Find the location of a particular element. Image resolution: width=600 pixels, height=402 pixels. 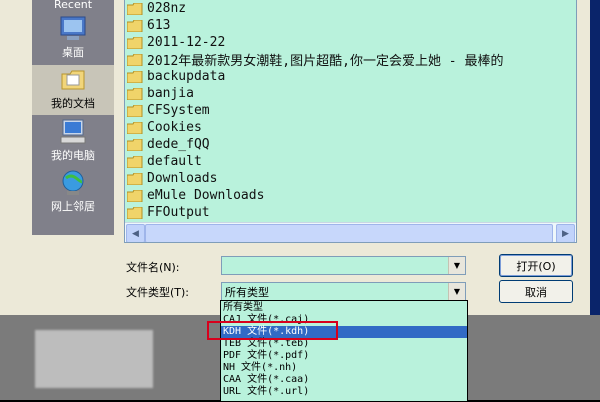

filename-combobox: ▼ is located at coordinates (343, 265).